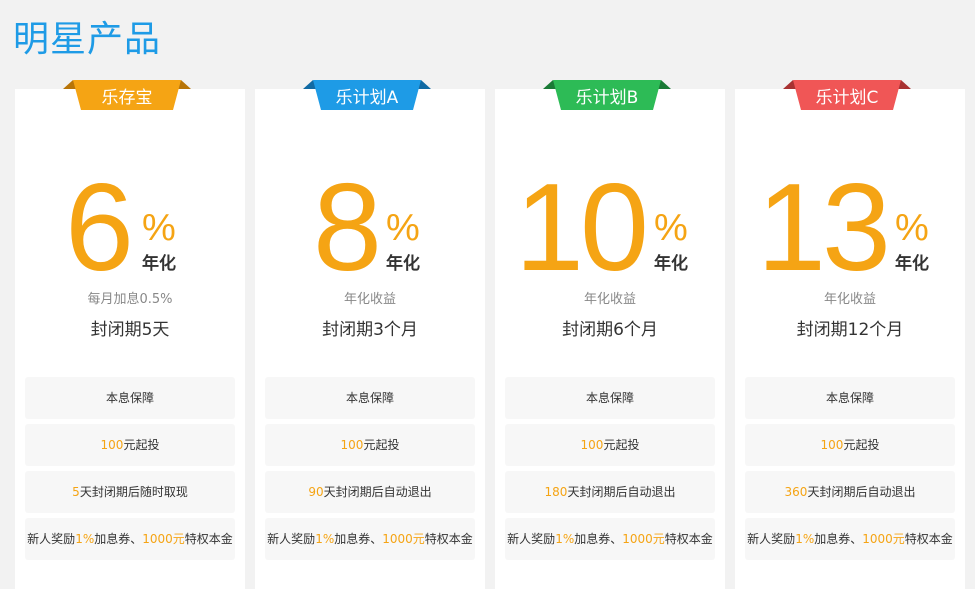 This screenshot has width=975, height=589. I want to click on product-ribbon: 乐计划A, so click(367, 99).